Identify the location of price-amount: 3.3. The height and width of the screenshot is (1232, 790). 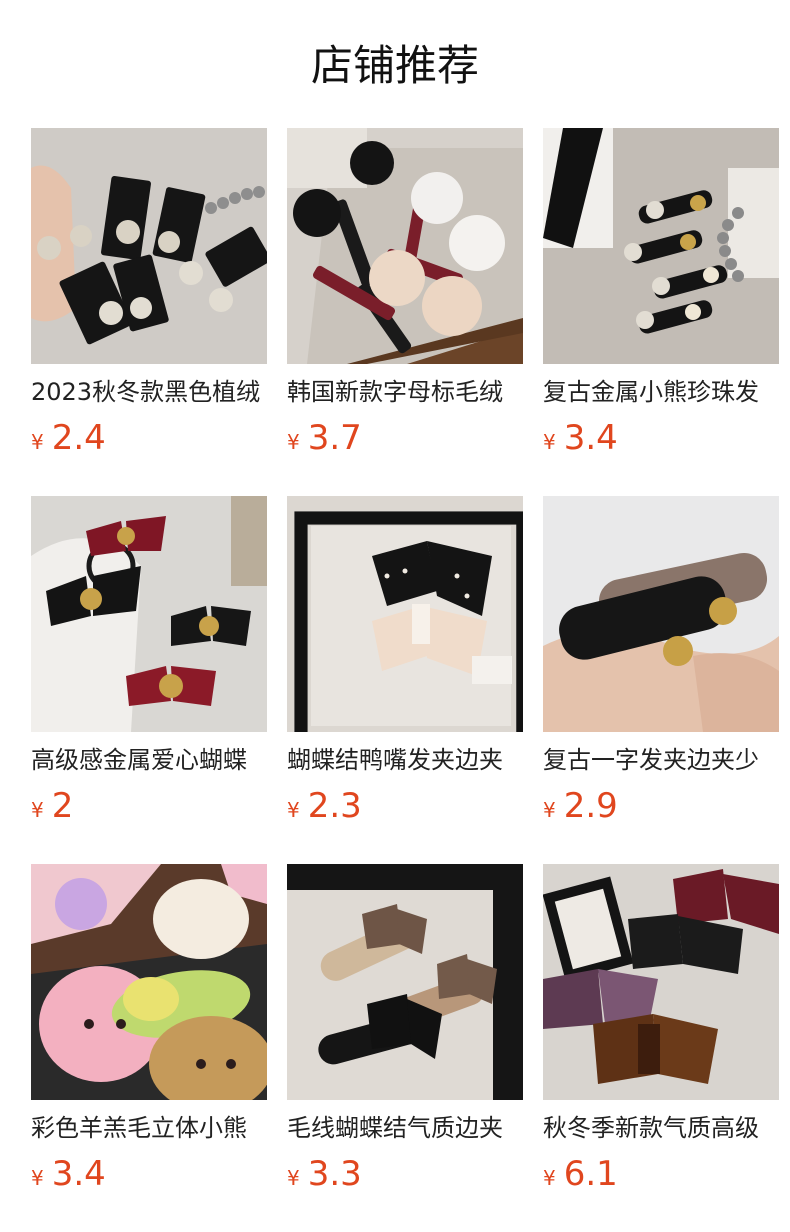
(334, 1174).